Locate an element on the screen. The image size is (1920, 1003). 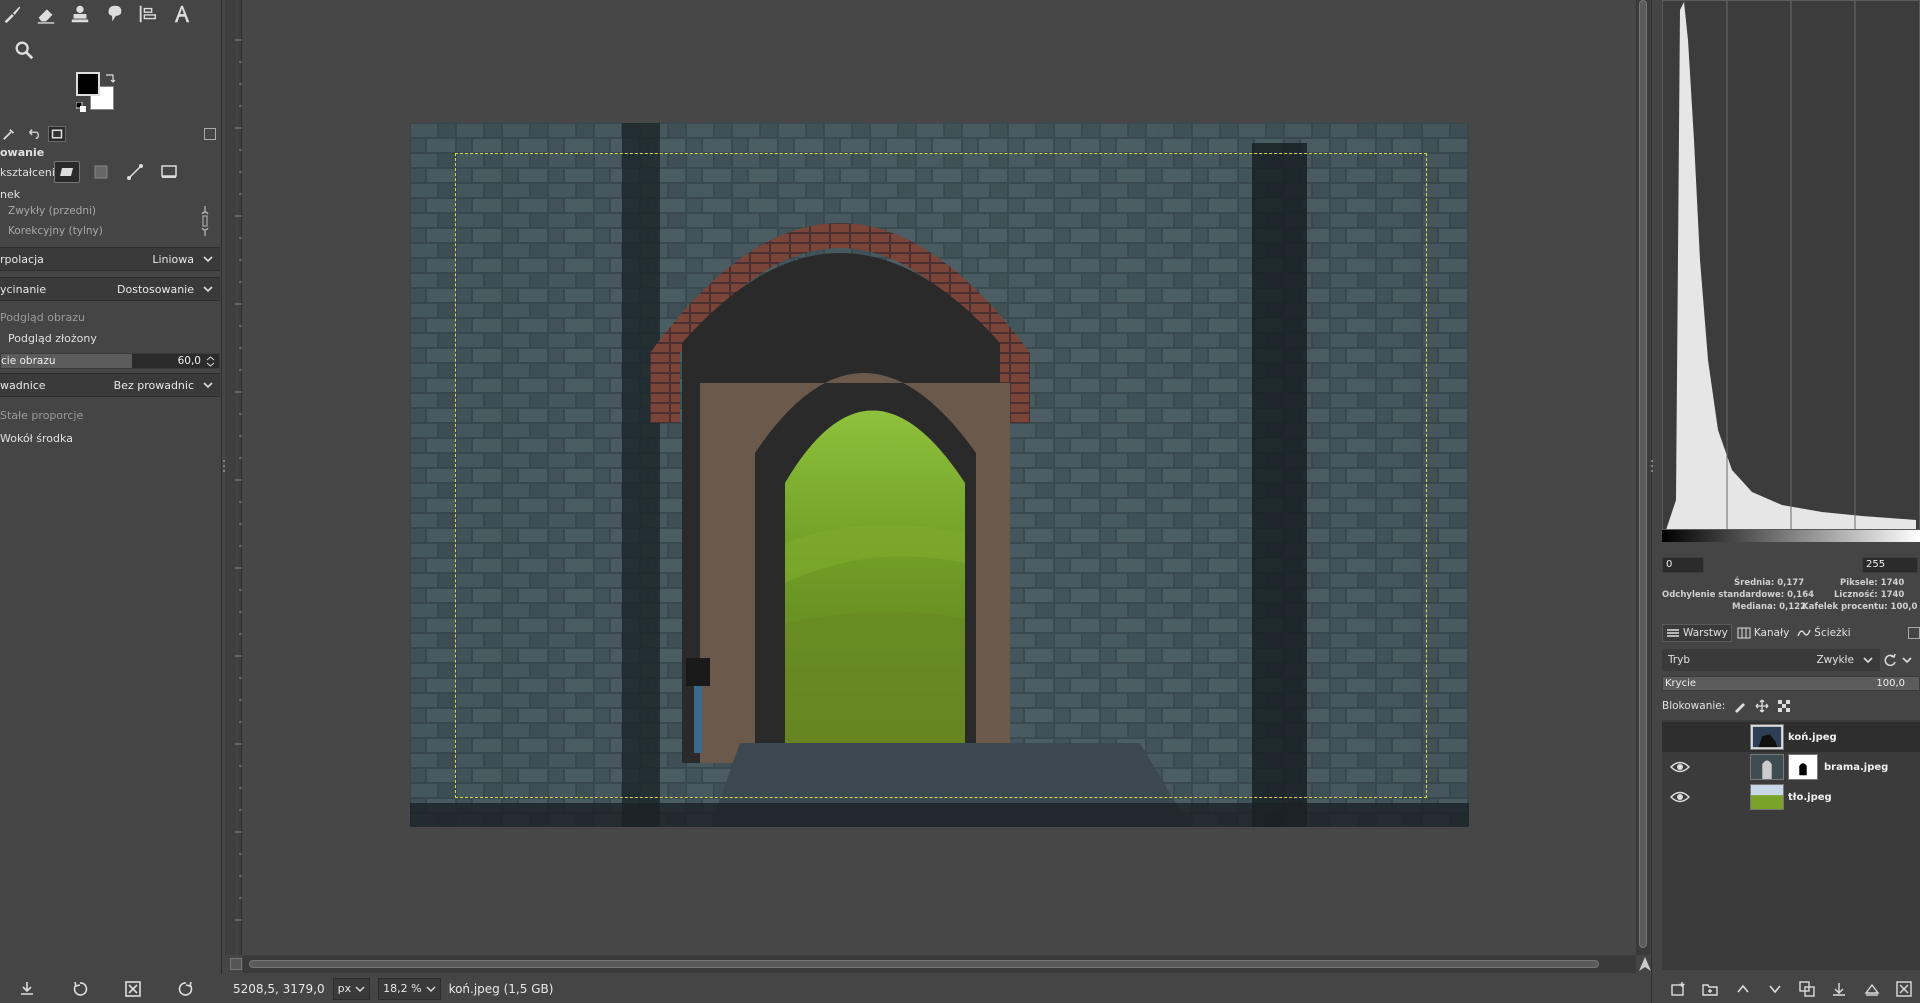
guides-combo: wadnice Bez prowadnic is located at coordinates (110, 385).